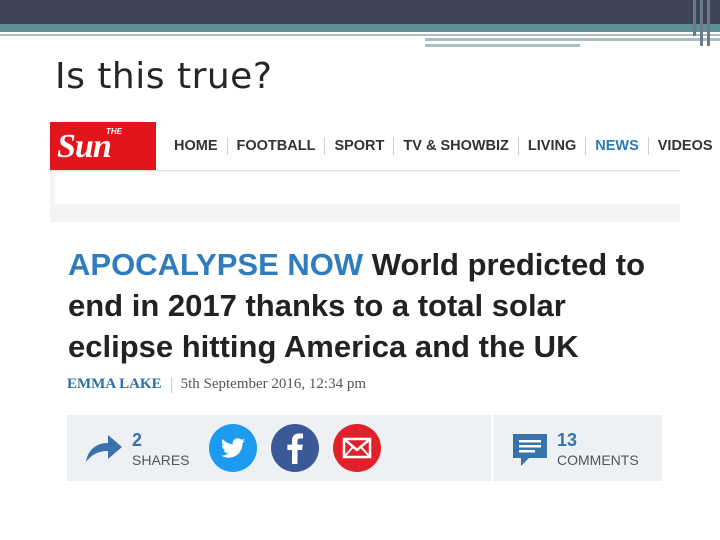 This screenshot has height=540, width=720. I want to click on nav-item-videos: VIDEOS, so click(684, 146).